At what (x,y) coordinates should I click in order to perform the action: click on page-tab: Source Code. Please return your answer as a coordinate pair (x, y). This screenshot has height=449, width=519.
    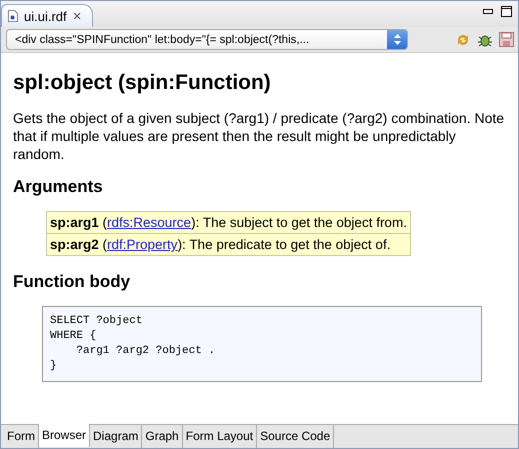
    Looking at the image, I should click on (295, 436).